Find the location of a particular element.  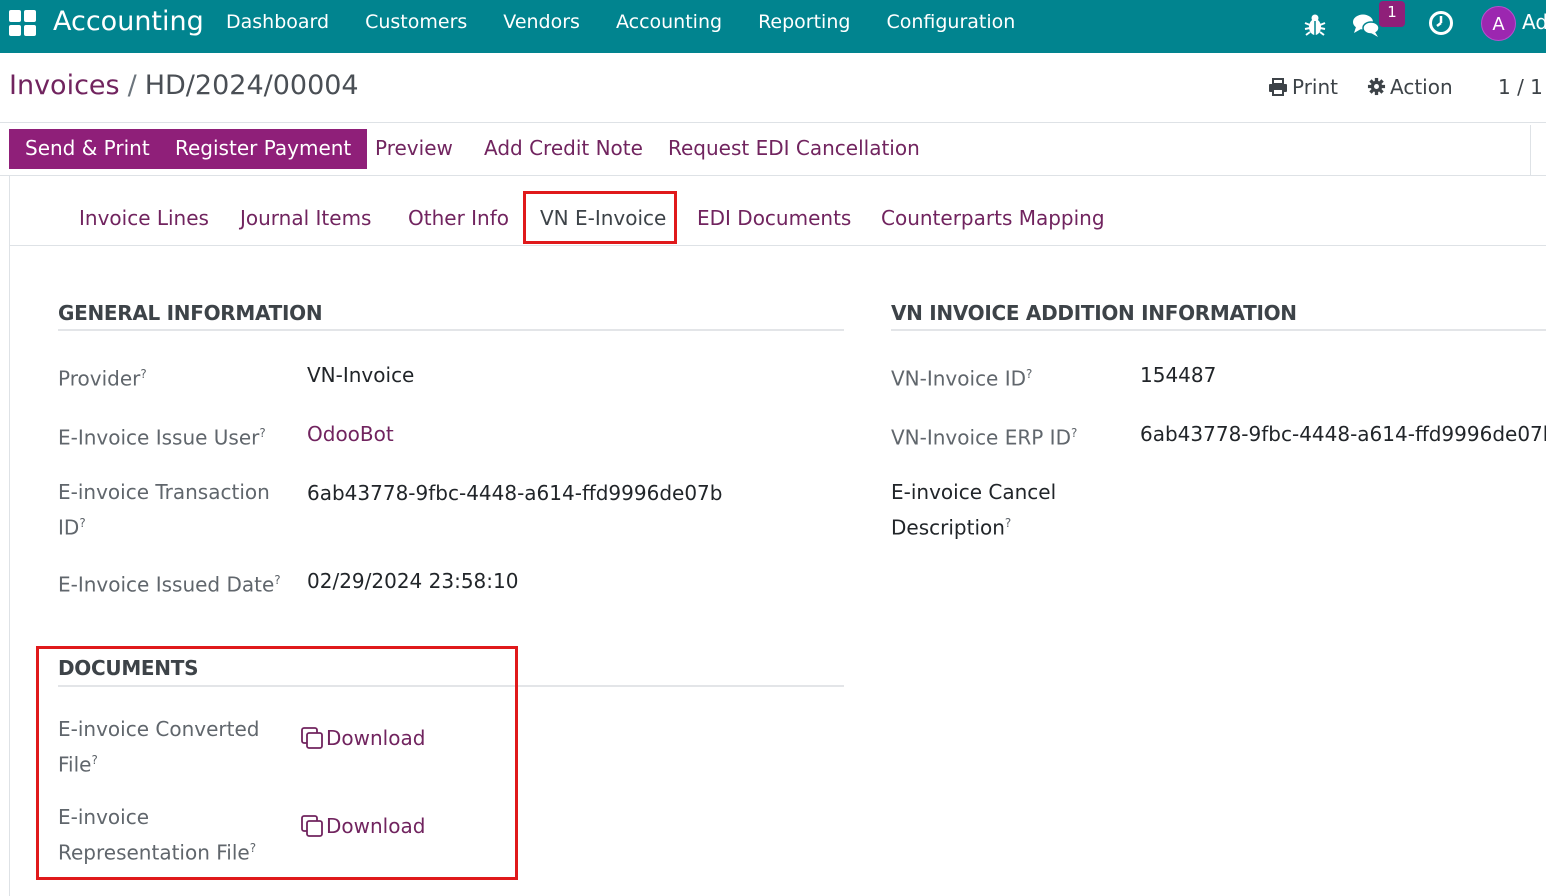

app-title: Accounting is located at coordinates (128, 21).